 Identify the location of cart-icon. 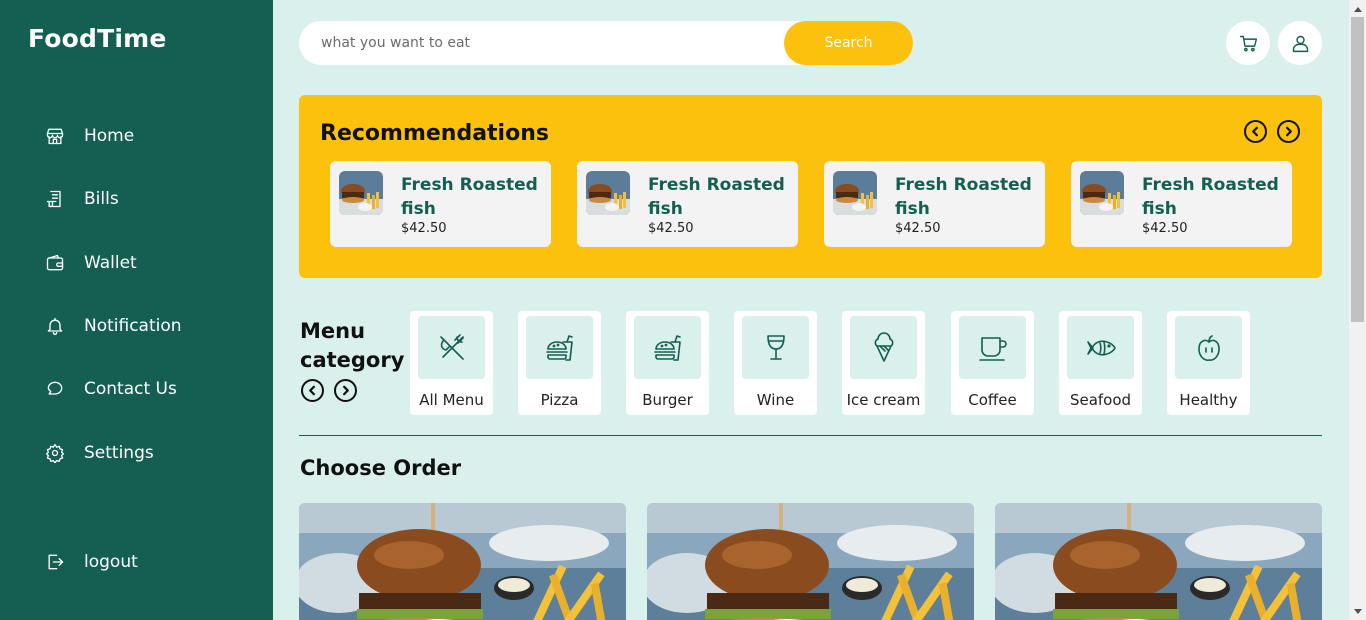
(1248, 43).